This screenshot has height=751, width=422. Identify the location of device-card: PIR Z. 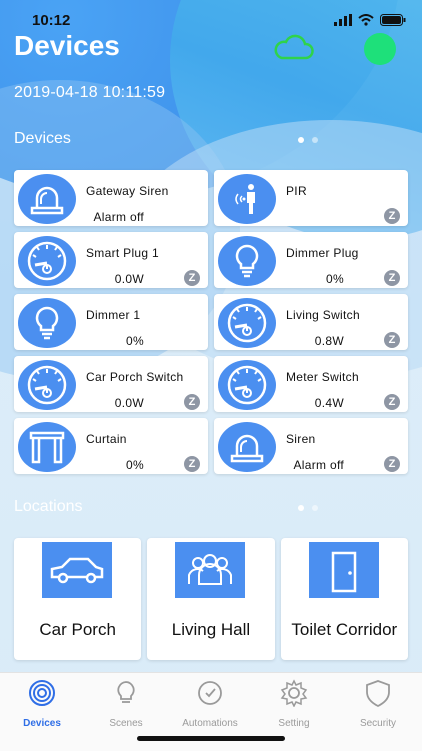
(311, 198).